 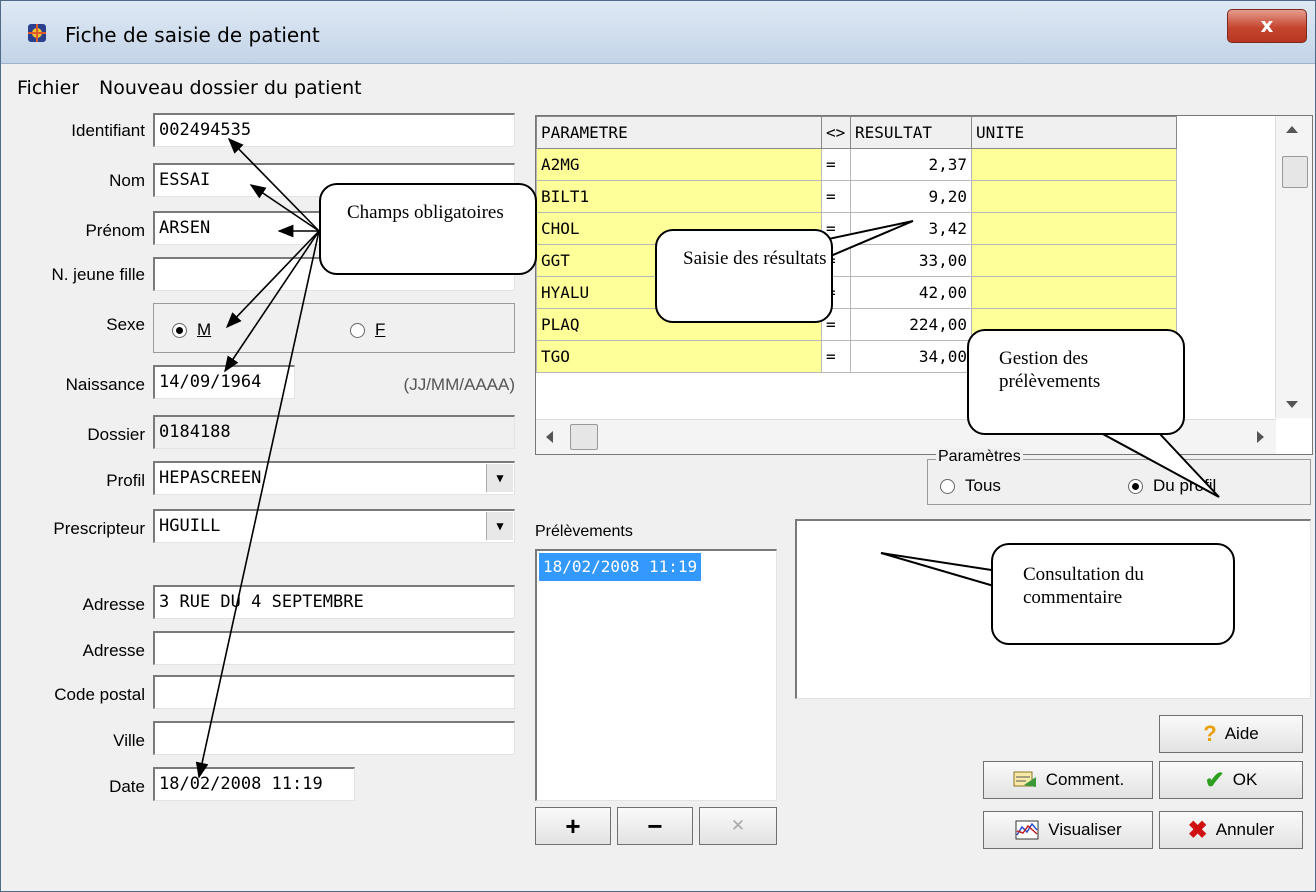 I want to click on naissance-format-hint: (JJ/MM/AAAA), so click(x=459, y=384).